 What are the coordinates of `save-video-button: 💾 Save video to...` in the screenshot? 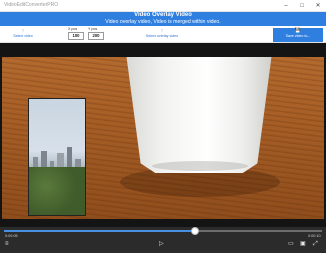 It's located at (298, 35).